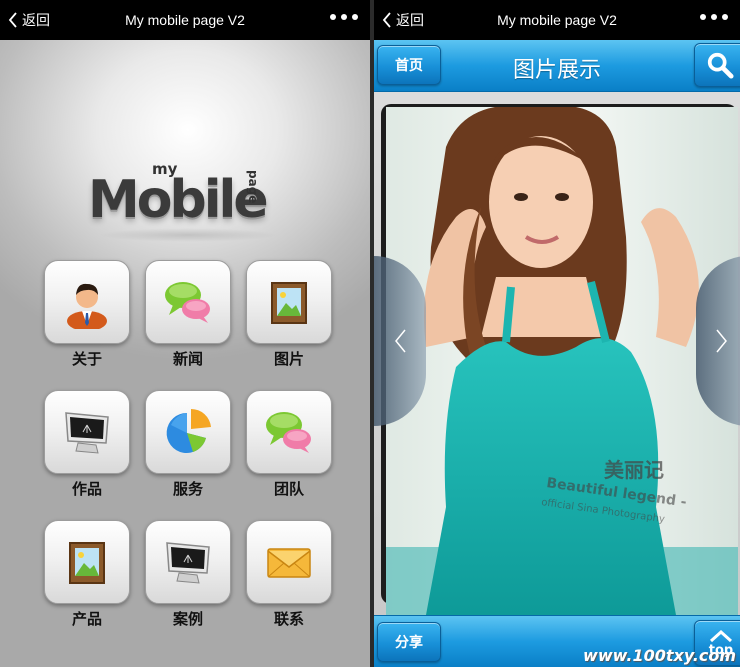 The image size is (740, 667). What do you see at coordinates (188, 430) in the screenshot?
I see `pie-chart-icon` at bounding box center [188, 430].